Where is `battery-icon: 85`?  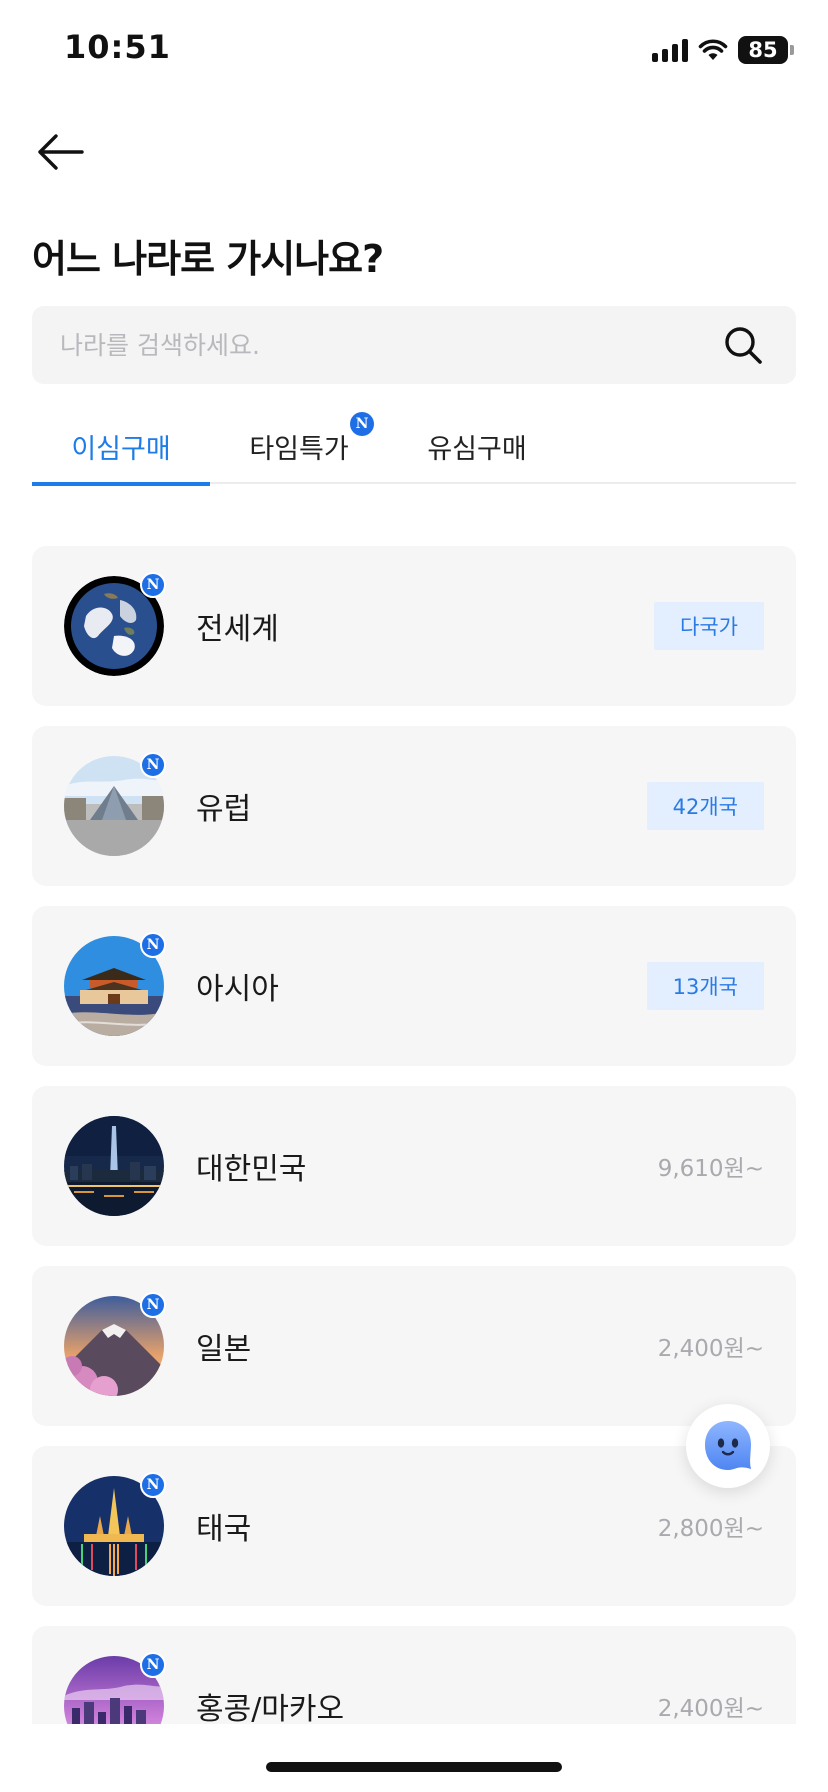 battery-icon: 85 is located at coordinates (766, 50).